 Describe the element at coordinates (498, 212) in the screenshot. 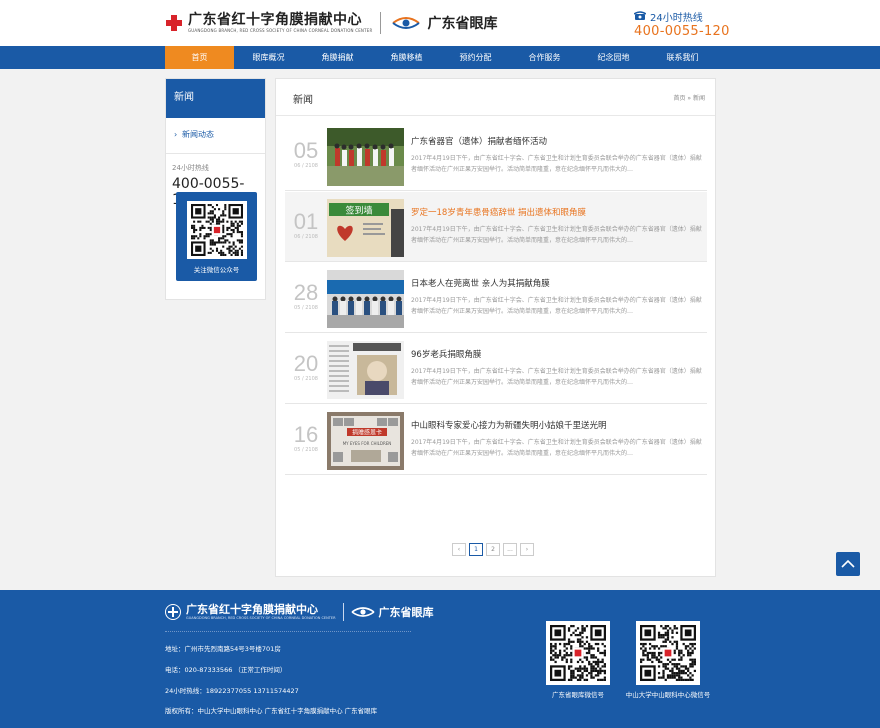

I see `news-title: 罗定一18岁青年患骨癌辞世 捐出遗体和眼角膜` at that location.